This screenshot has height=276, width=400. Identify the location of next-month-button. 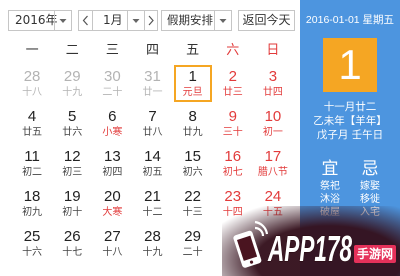
(151, 20).